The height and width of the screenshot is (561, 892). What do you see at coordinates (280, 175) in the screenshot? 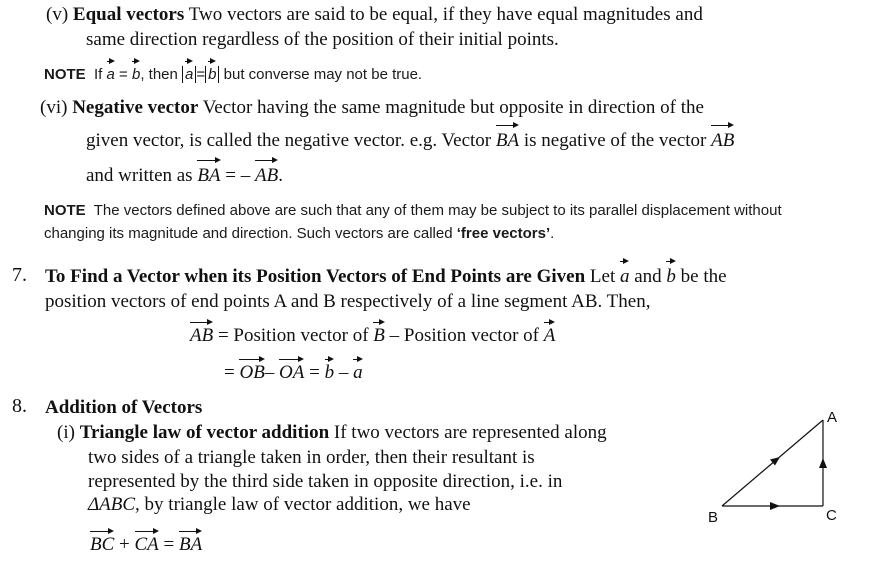
I see `section-vi-end: .` at bounding box center [280, 175].